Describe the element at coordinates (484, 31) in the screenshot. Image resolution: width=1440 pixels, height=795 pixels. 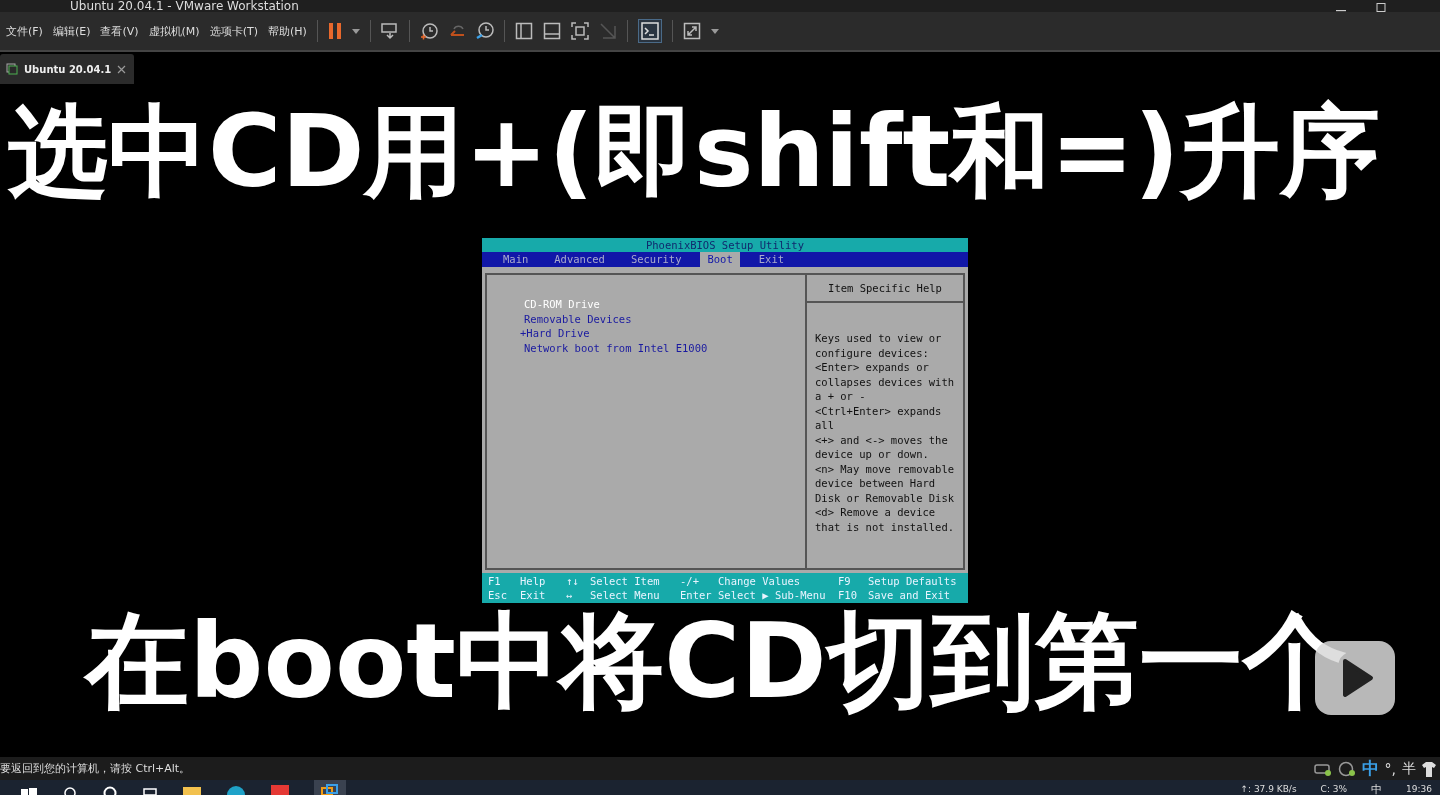
I see `clock-wrench-icon` at that location.